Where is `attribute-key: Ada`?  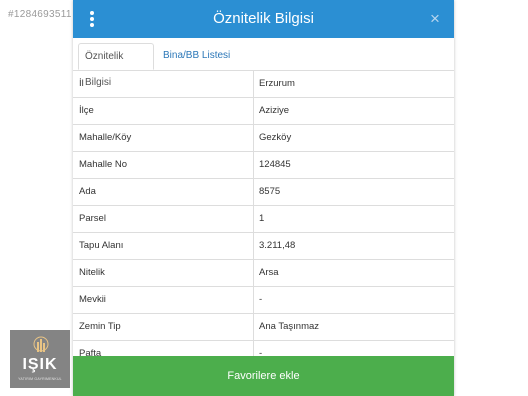
attribute-key: Ada is located at coordinates (87, 191).